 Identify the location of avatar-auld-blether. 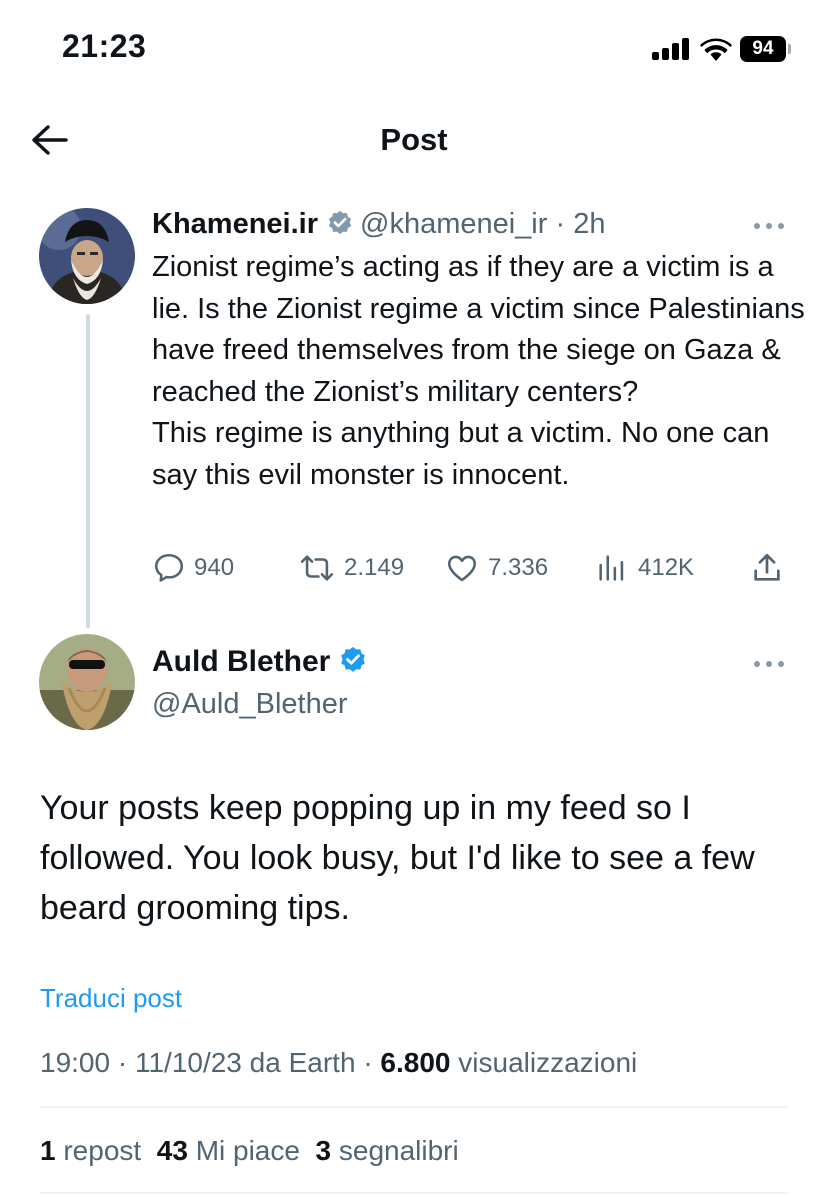
(87, 682).